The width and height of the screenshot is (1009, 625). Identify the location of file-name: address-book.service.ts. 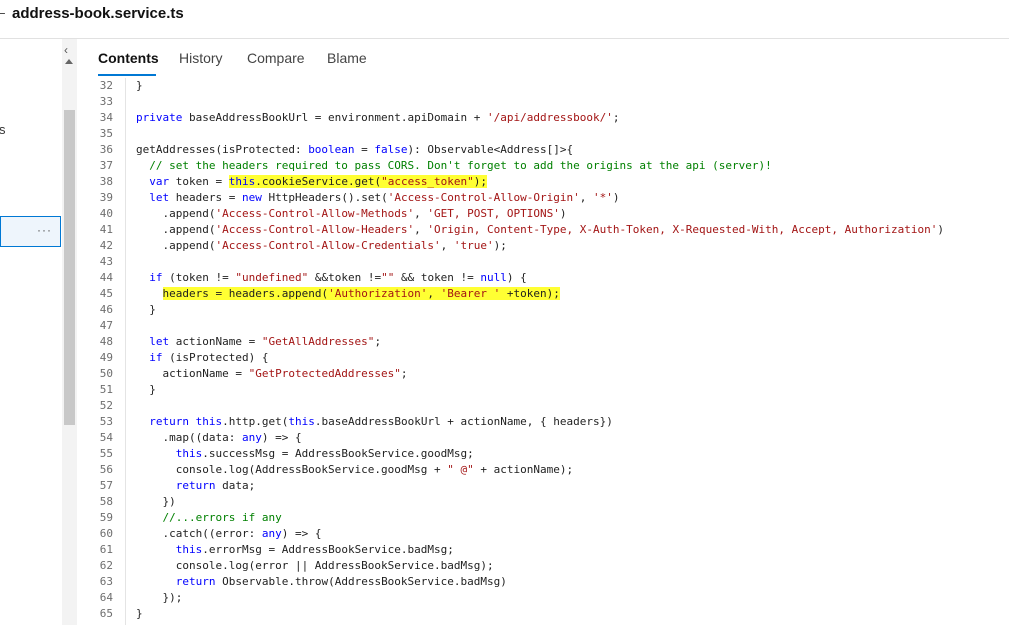
(98, 13).